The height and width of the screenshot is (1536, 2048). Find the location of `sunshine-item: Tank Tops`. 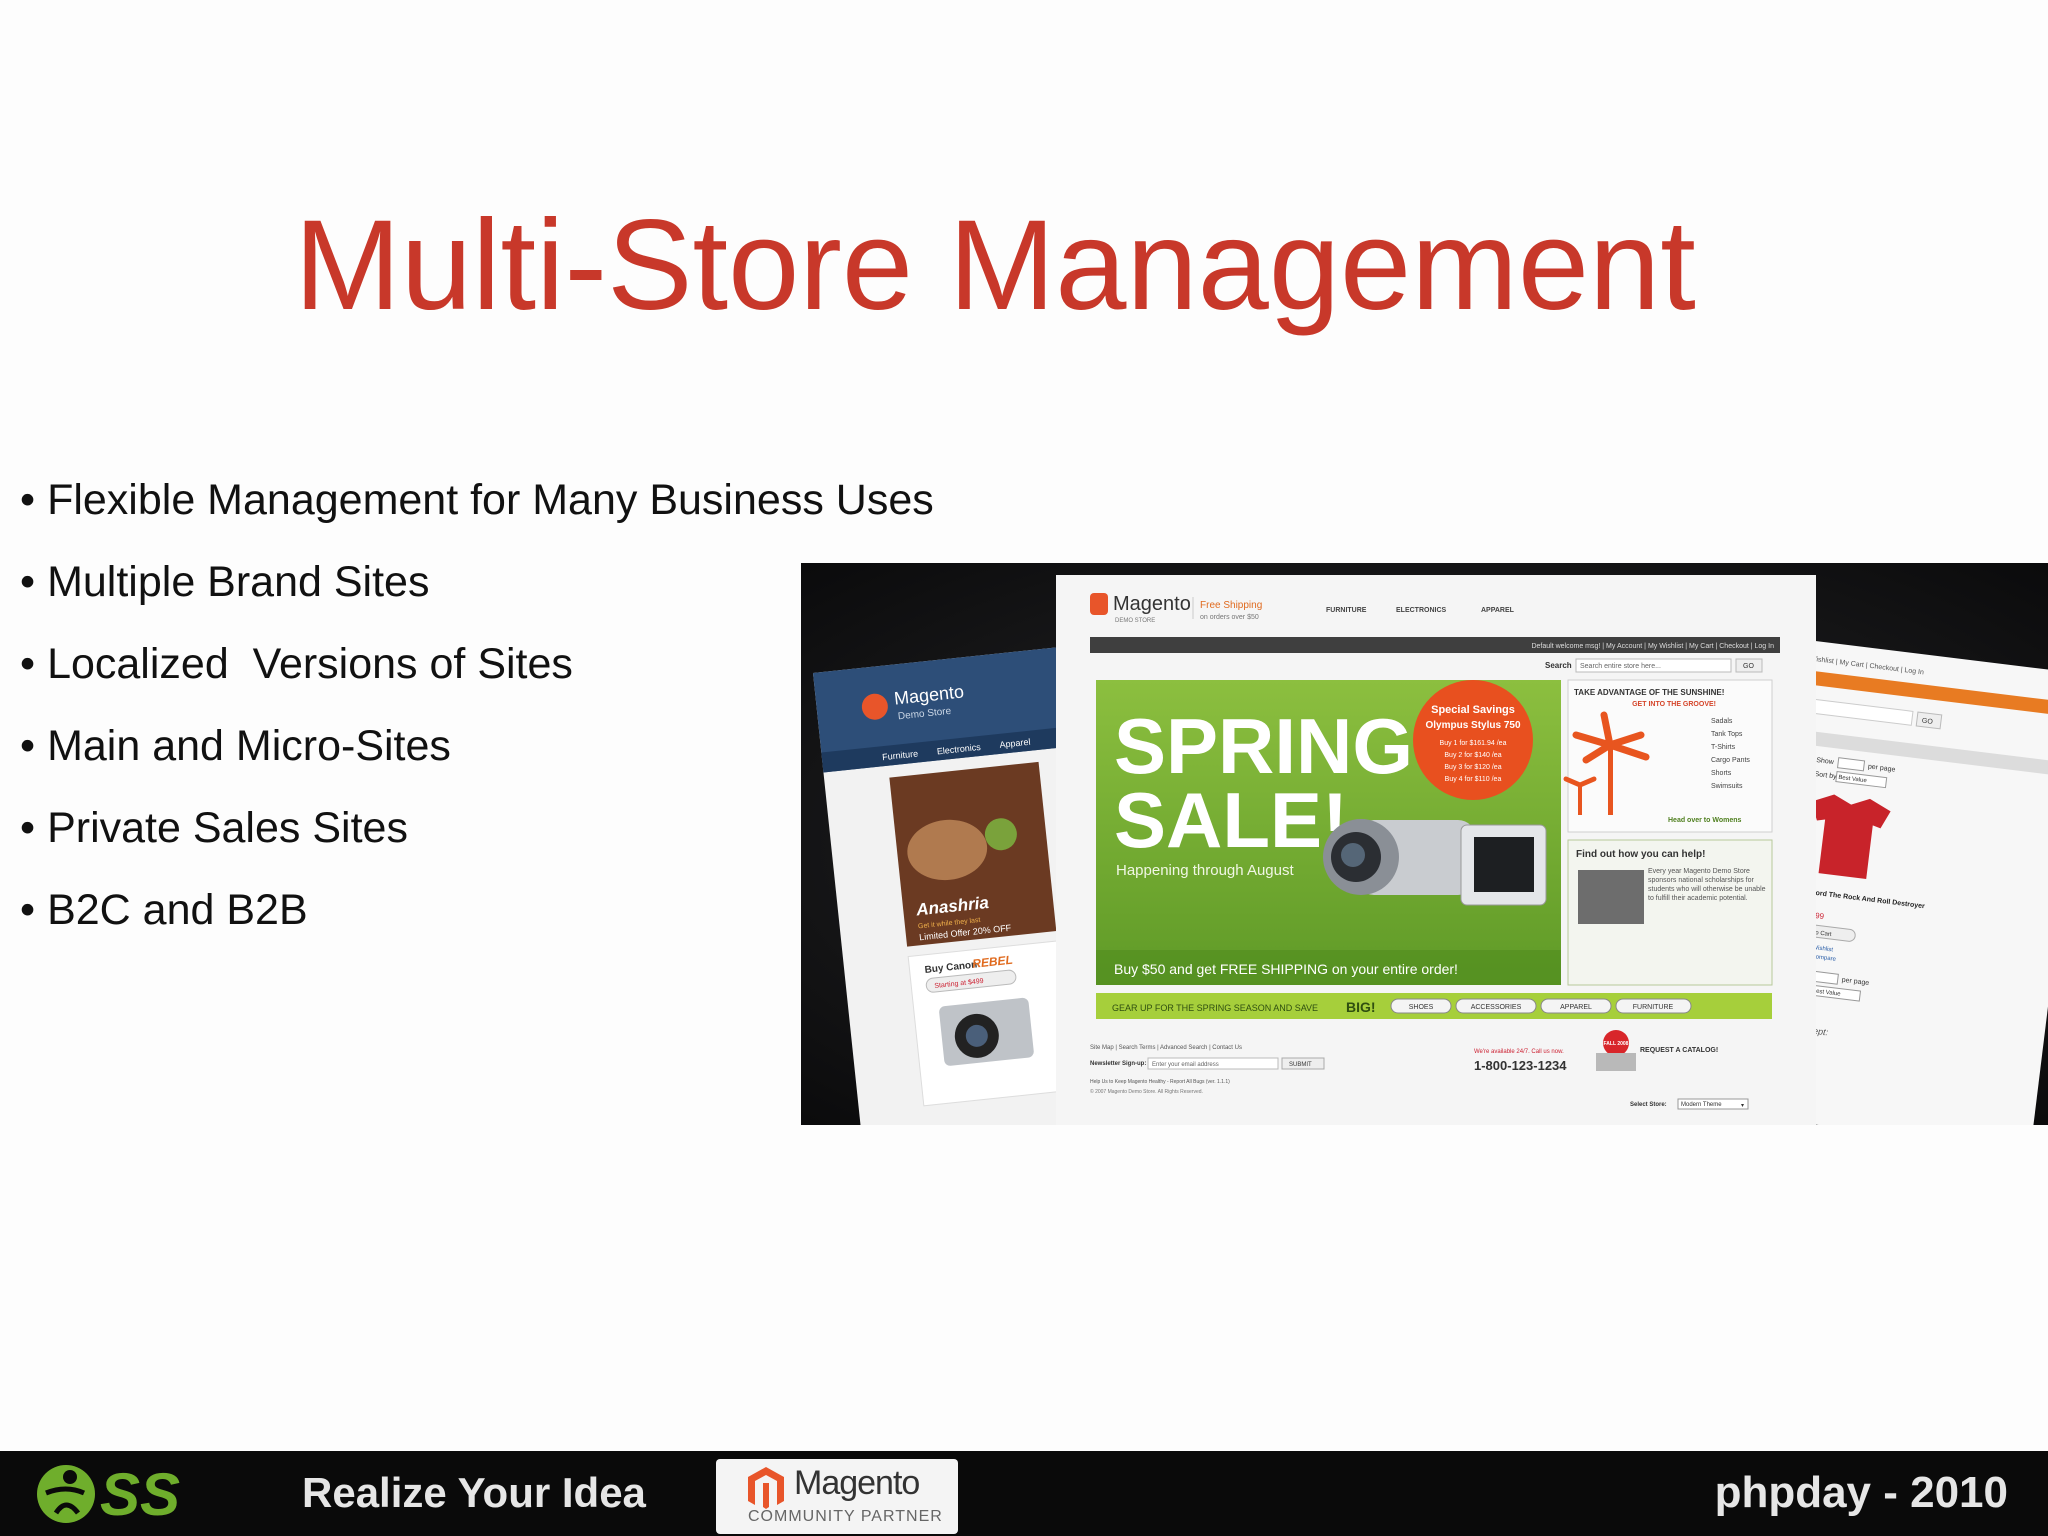

sunshine-item: Tank Tops is located at coordinates (1727, 734).